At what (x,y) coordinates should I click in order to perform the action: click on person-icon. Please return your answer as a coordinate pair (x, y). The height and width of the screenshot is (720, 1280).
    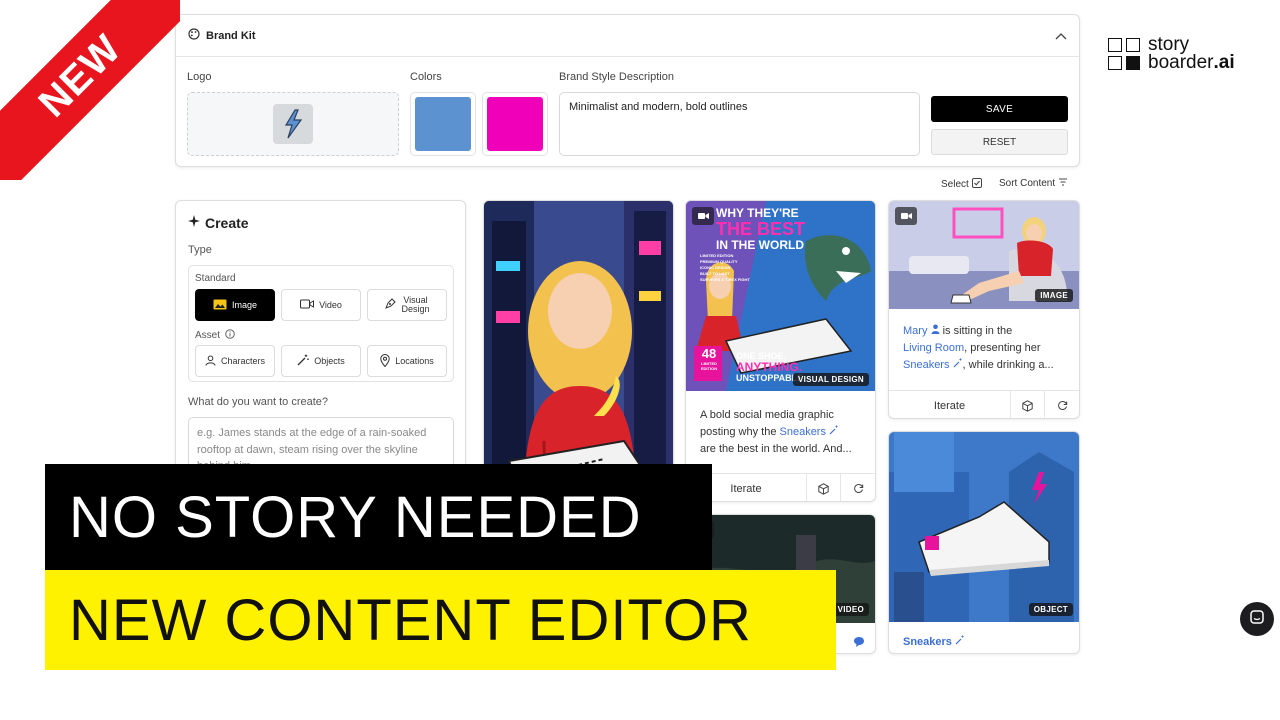
    Looking at the image, I should click on (210, 361).